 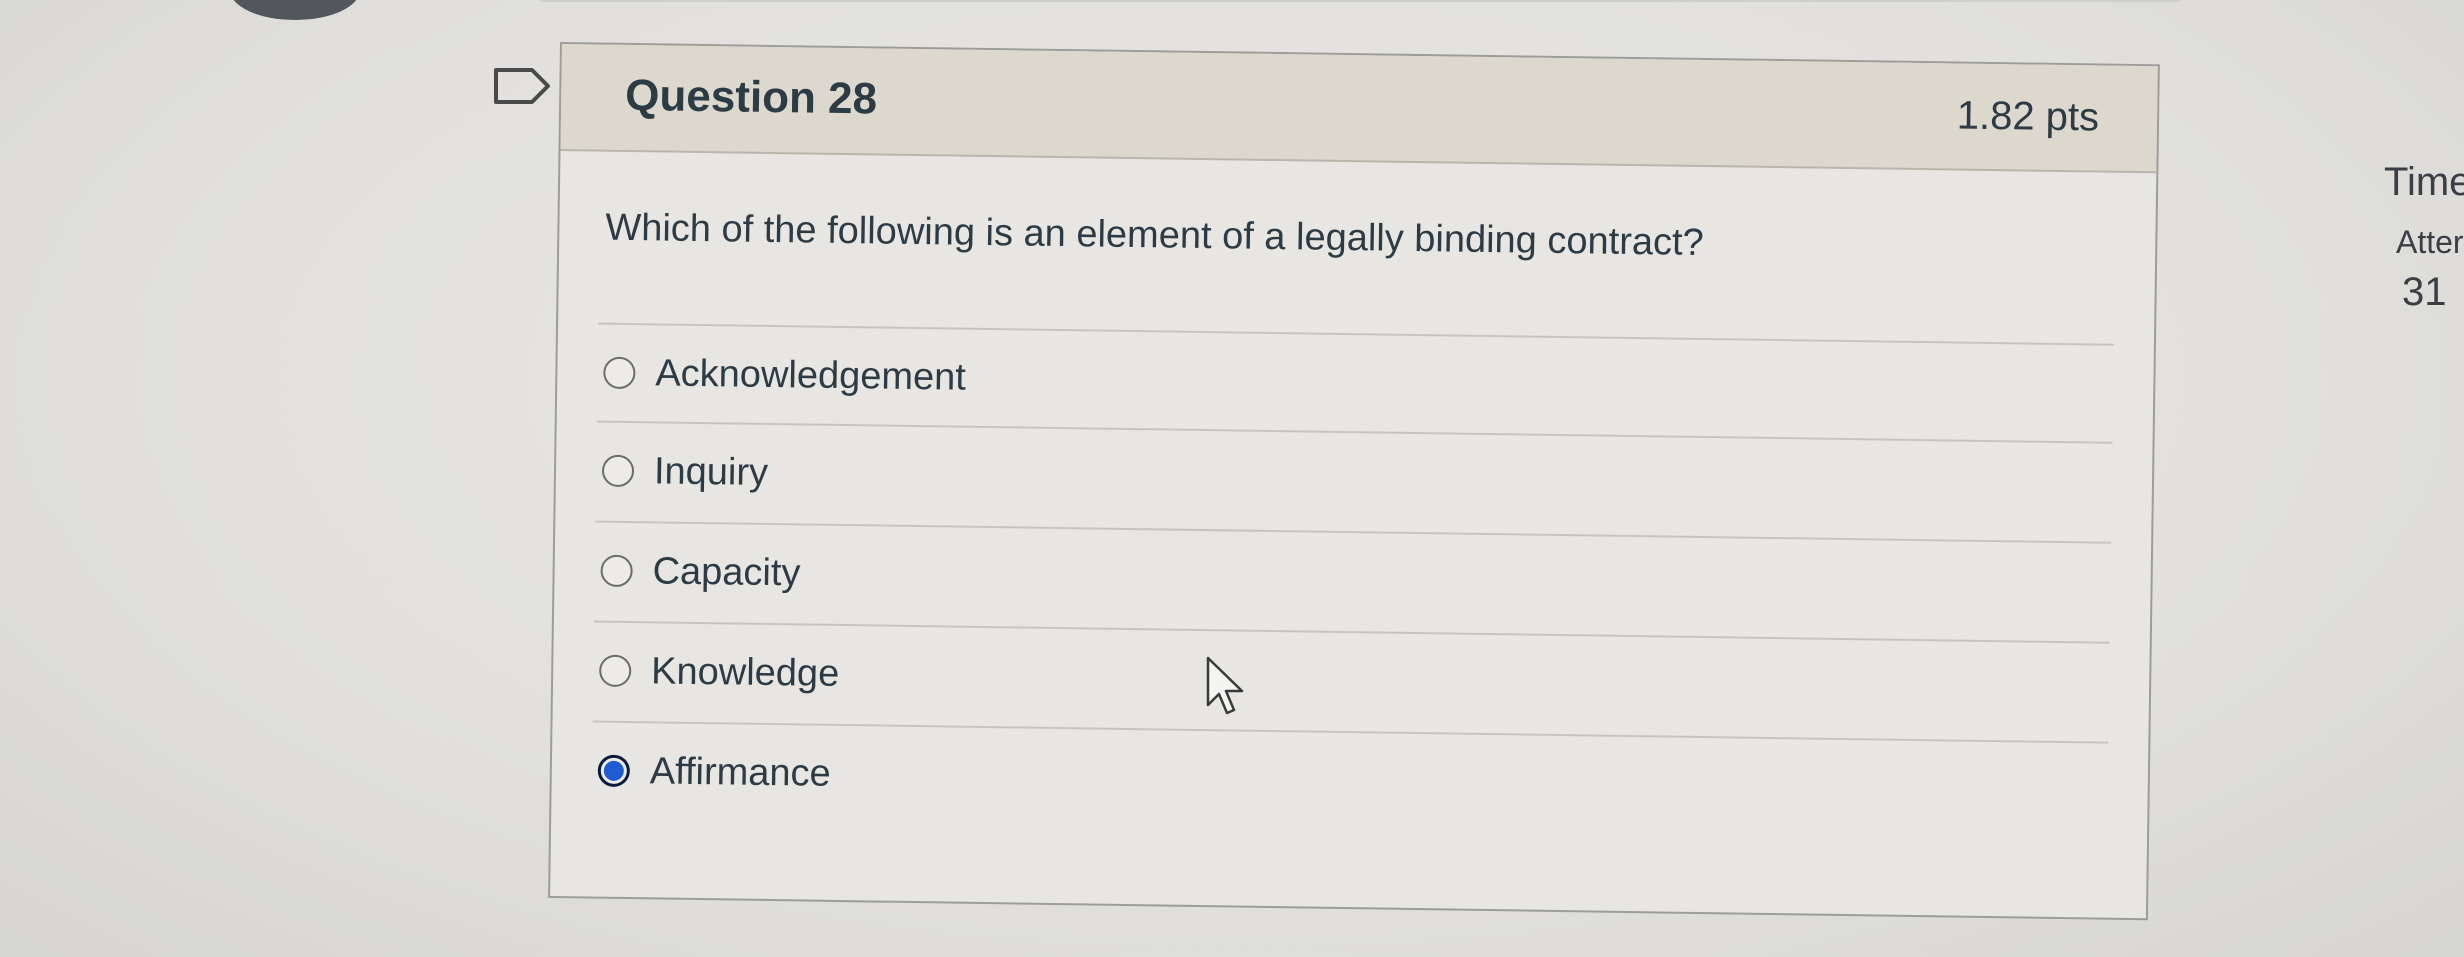 What do you see at coordinates (2430, 242) in the screenshot?
I see `attempt-label: Atter` at bounding box center [2430, 242].